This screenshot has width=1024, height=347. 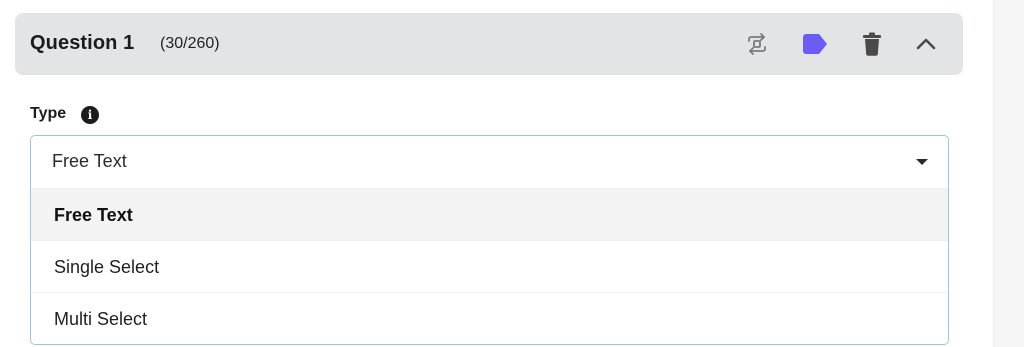 I want to click on option-free-text: Free Text, so click(x=489, y=214).